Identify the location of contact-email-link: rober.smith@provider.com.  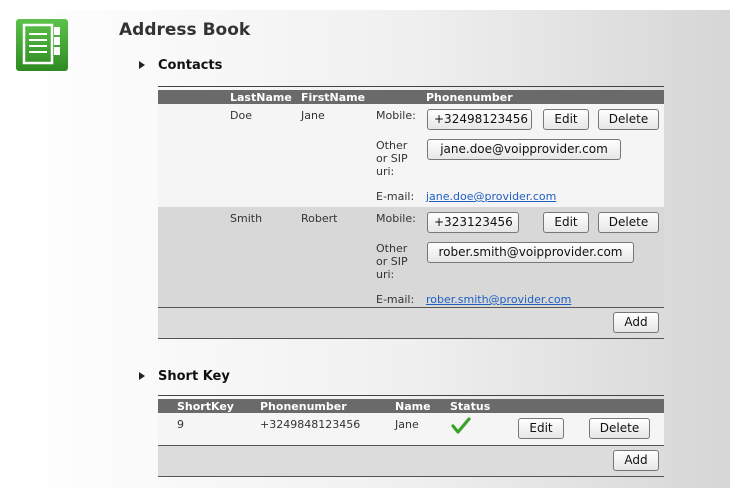
(498, 299).